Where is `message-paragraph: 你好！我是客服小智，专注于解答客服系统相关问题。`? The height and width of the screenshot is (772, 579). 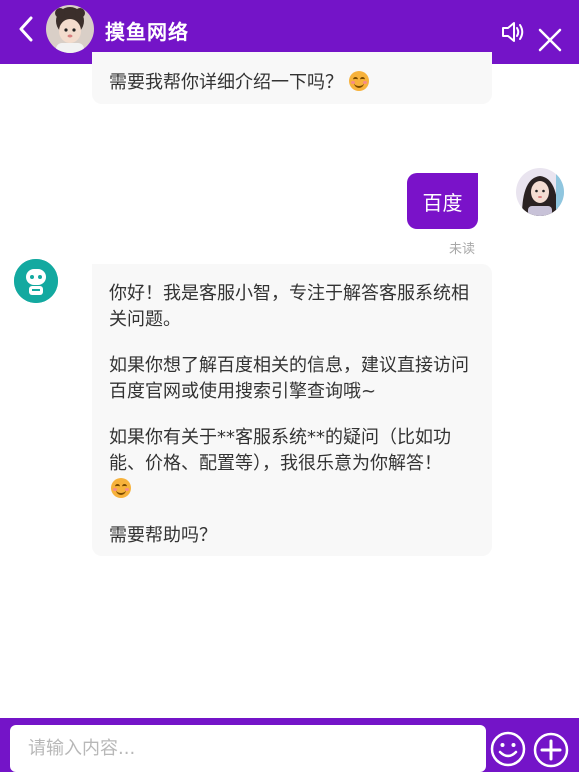
message-paragraph: 你好！我是客服小智，专注于解答客服系统相关问题。 is located at coordinates (289, 306).